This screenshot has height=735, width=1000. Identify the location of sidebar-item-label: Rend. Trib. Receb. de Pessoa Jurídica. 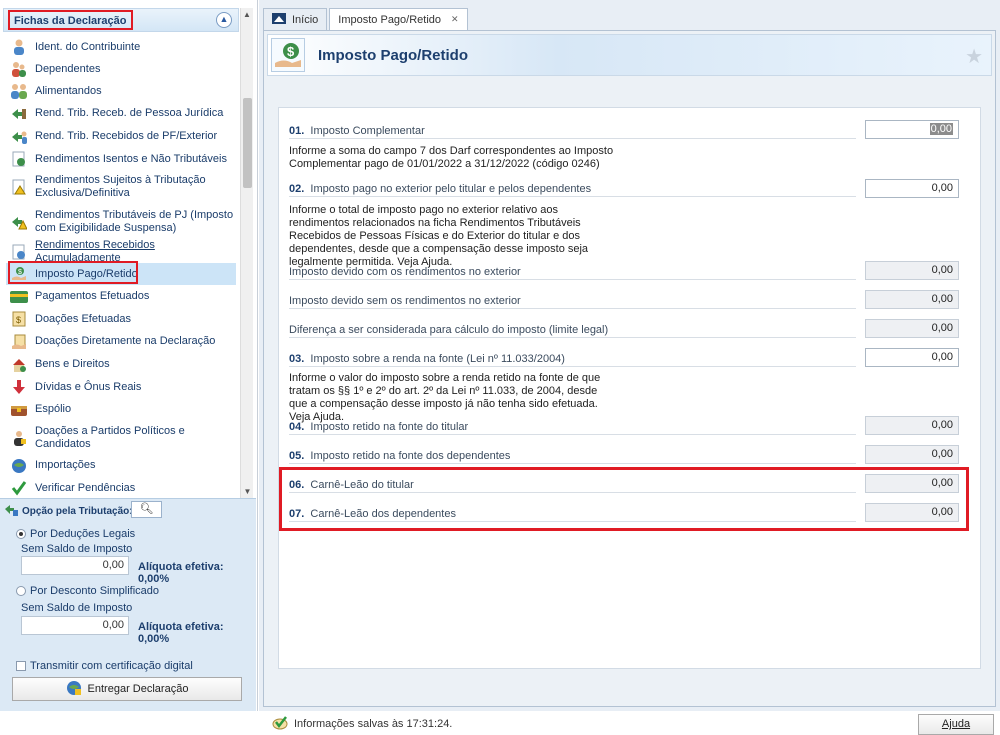
(129, 113).